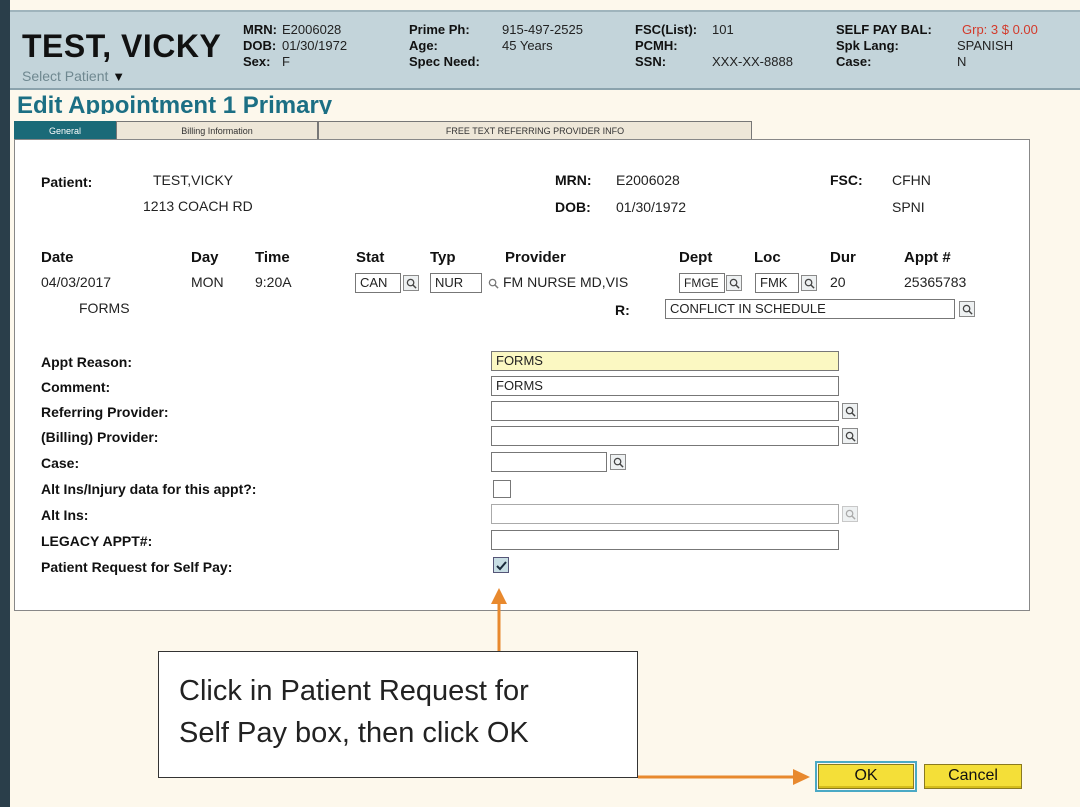  What do you see at coordinates (542, 29) in the screenshot?
I see `prime-phone-value: 915-497-2525` at bounding box center [542, 29].